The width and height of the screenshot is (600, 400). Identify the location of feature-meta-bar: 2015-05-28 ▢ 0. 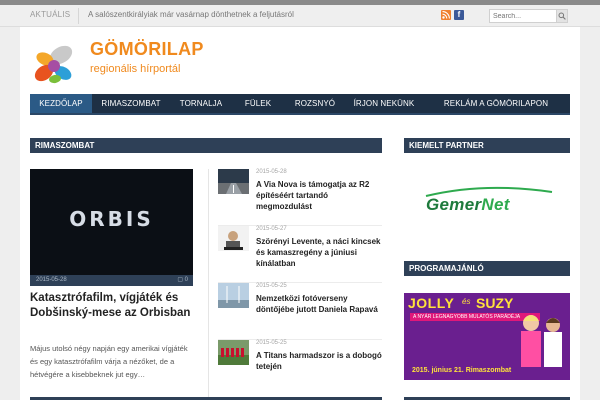
(111, 280).